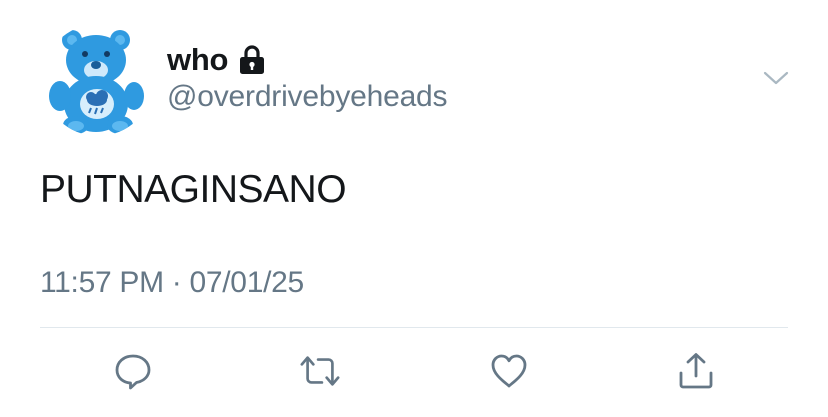 The height and width of the screenshot is (417, 828). What do you see at coordinates (776, 78) in the screenshot?
I see `chevron-down-icon` at bounding box center [776, 78].